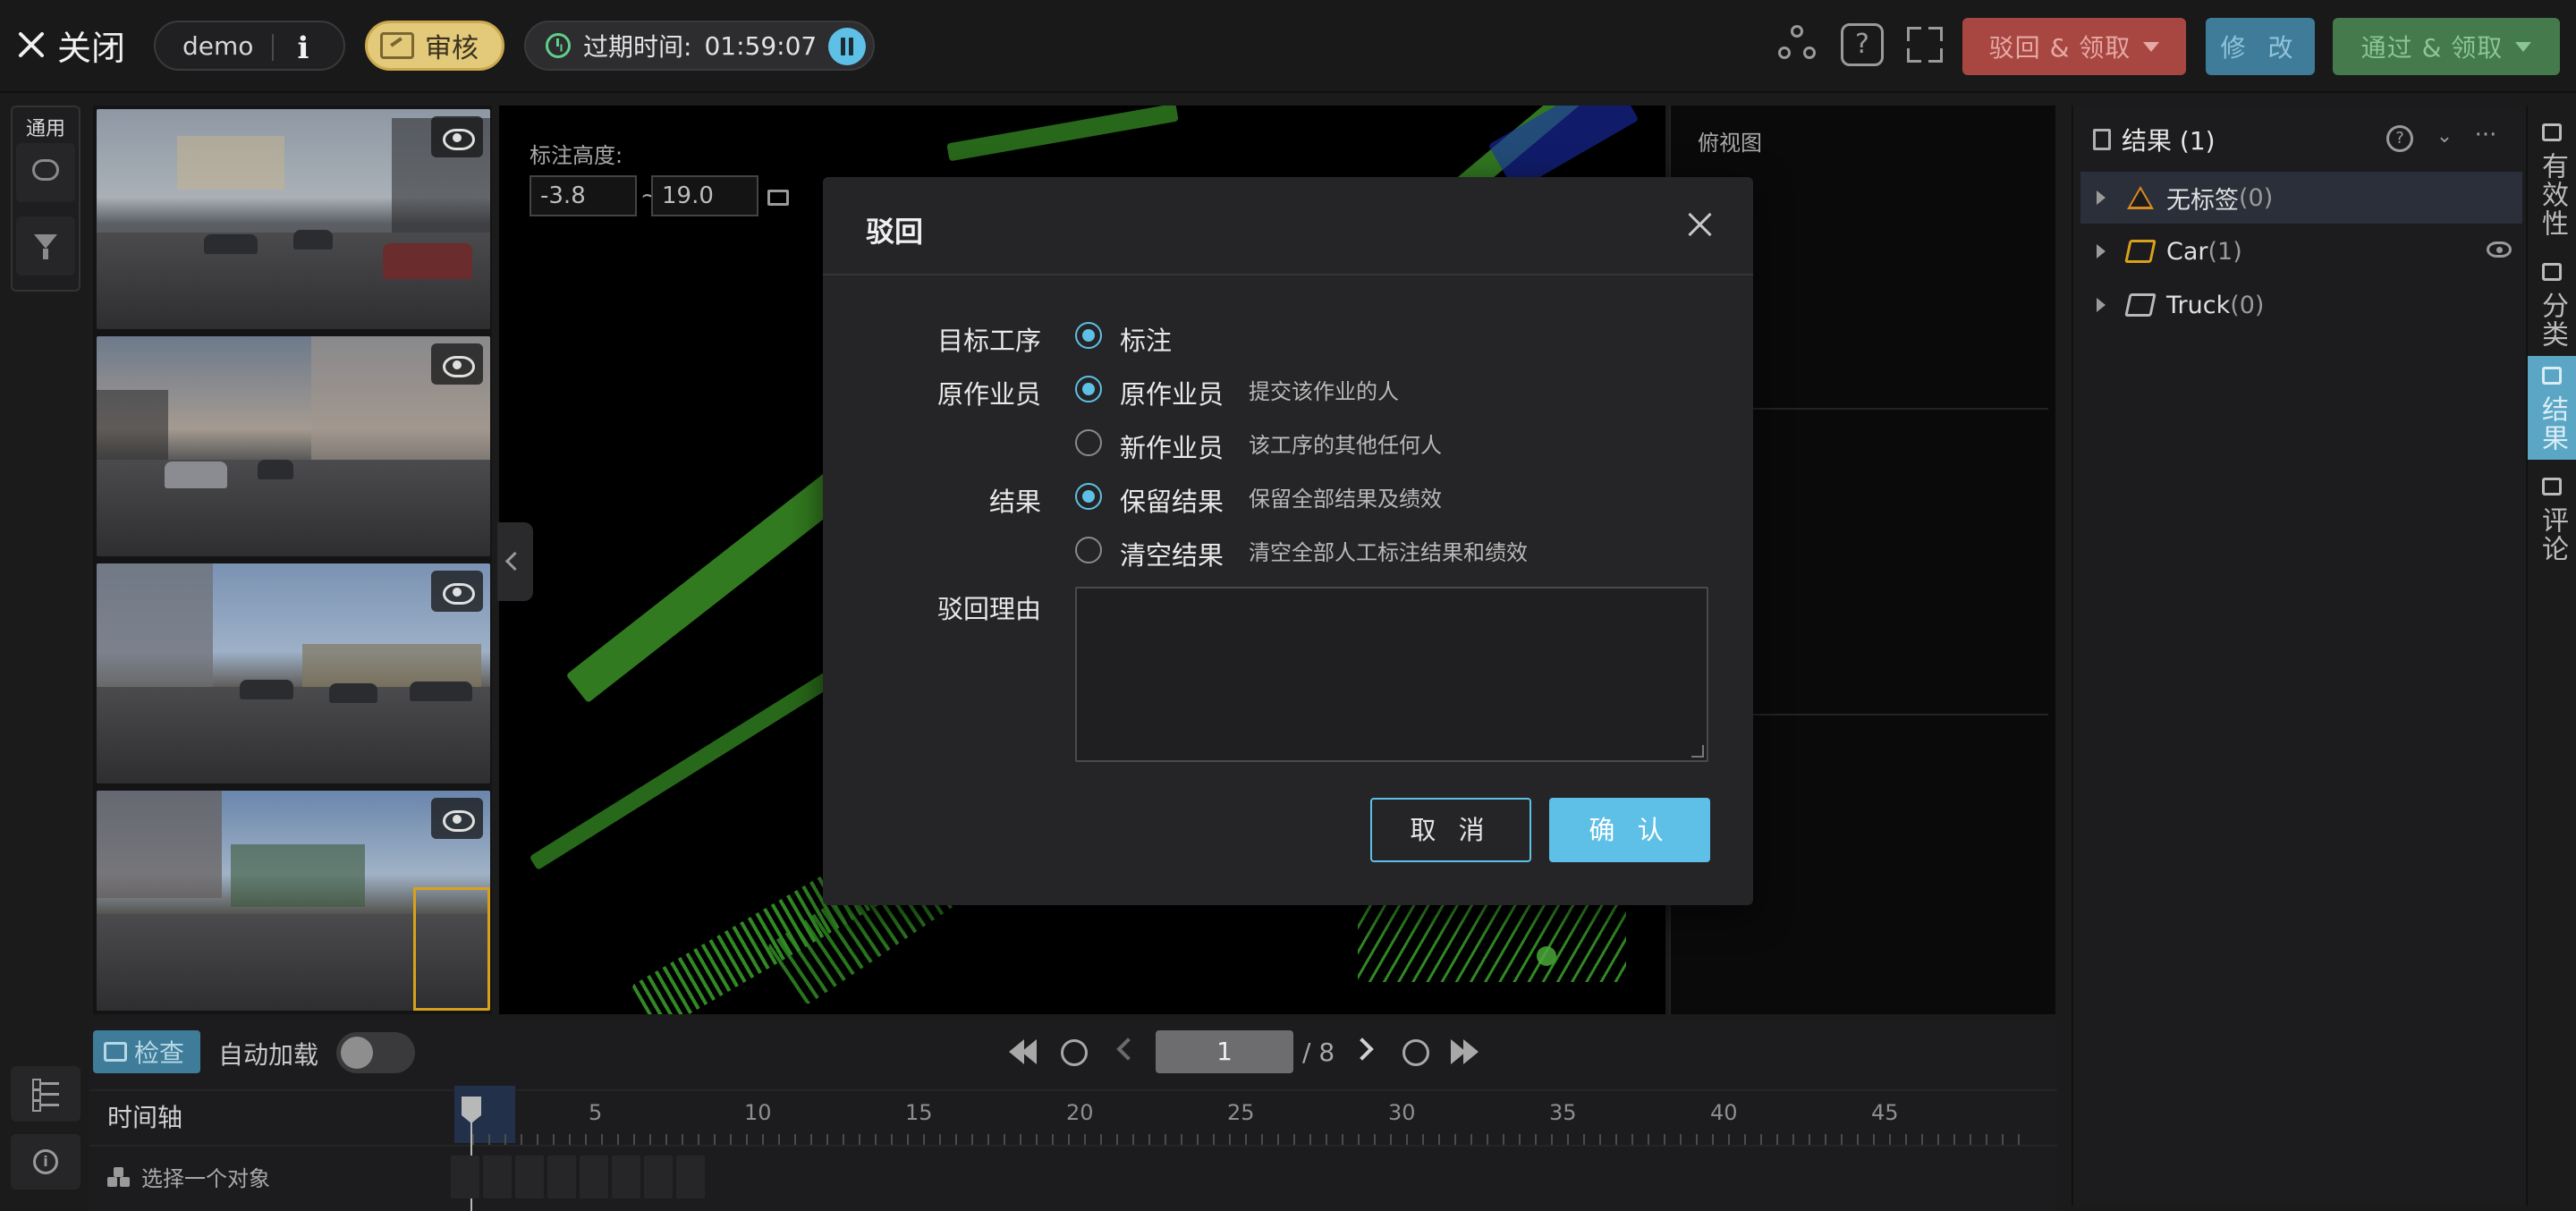 The width and height of the screenshot is (2576, 1211). Describe the element at coordinates (2224, 252) in the screenshot. I see `result-item-count: (1)` at that location.